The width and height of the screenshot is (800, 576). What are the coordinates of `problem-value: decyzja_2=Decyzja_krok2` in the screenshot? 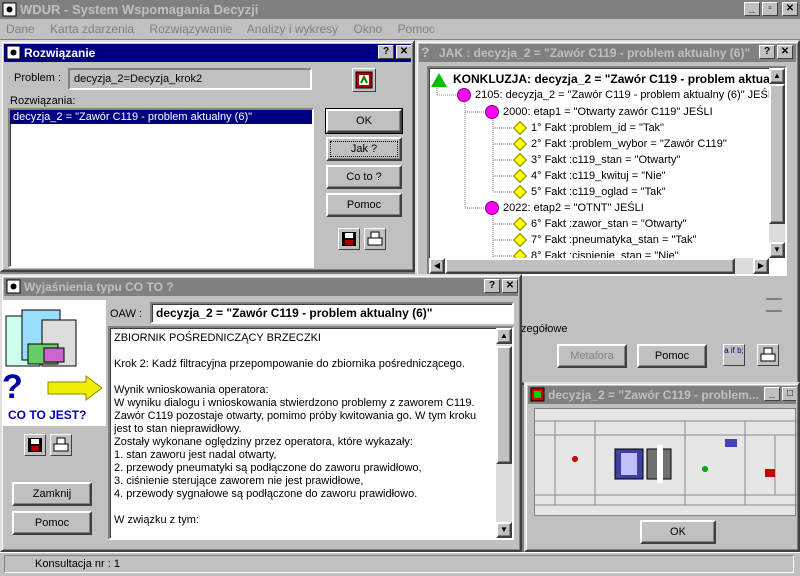 It's located at (138, 79).